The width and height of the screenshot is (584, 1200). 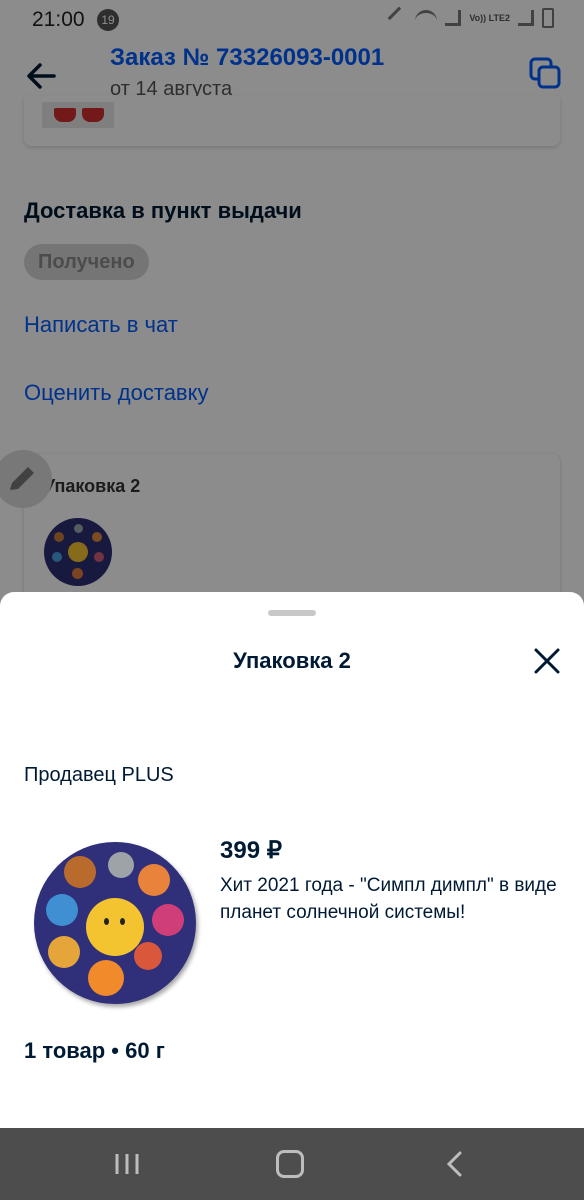 What do you see at coordinates (547, 661) in the screenshot?
I see `close-icon` at bounding box center [547, 661].